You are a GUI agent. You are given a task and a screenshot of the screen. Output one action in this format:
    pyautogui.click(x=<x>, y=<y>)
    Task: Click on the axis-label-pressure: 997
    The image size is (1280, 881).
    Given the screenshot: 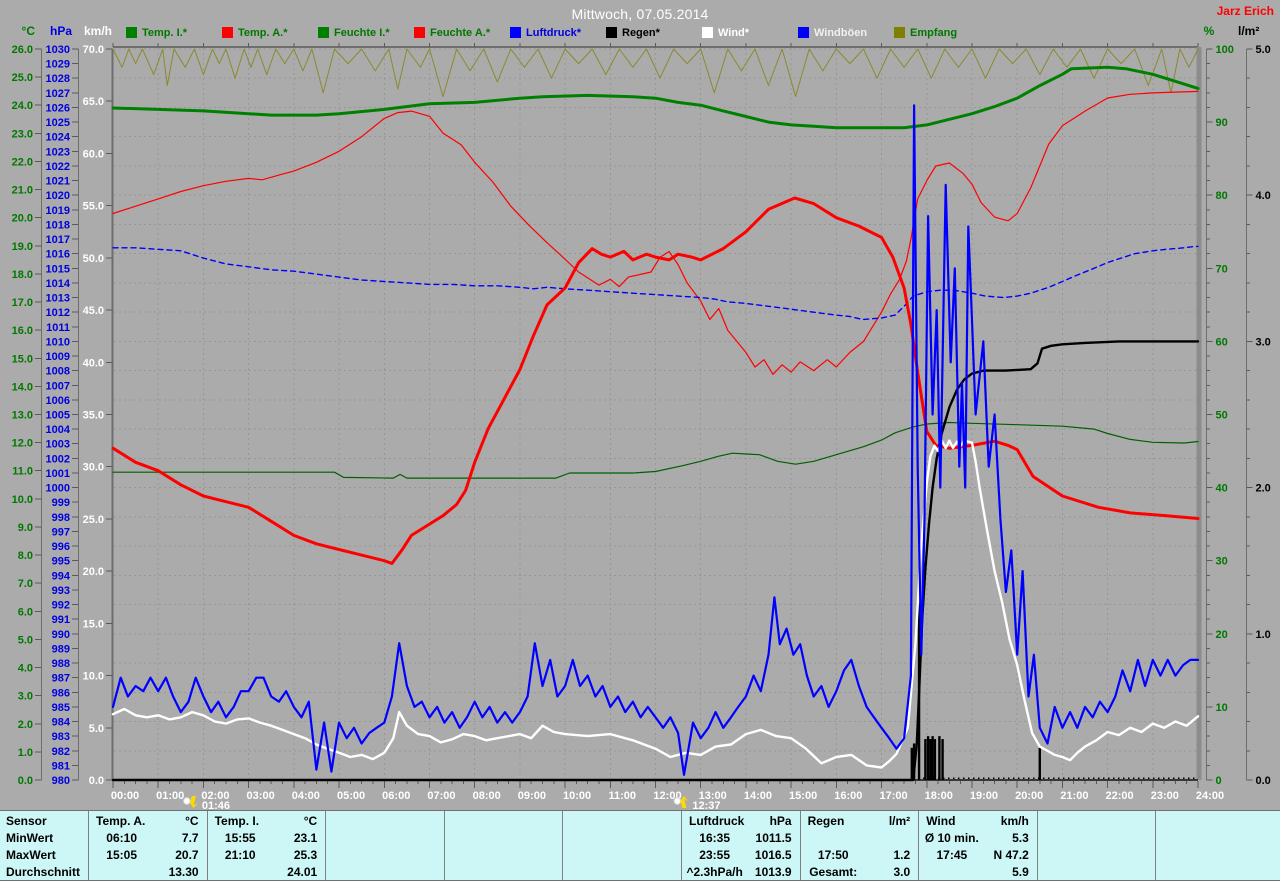 What is the action you would take?
    pyautogui.click(x=61, y=532)
    